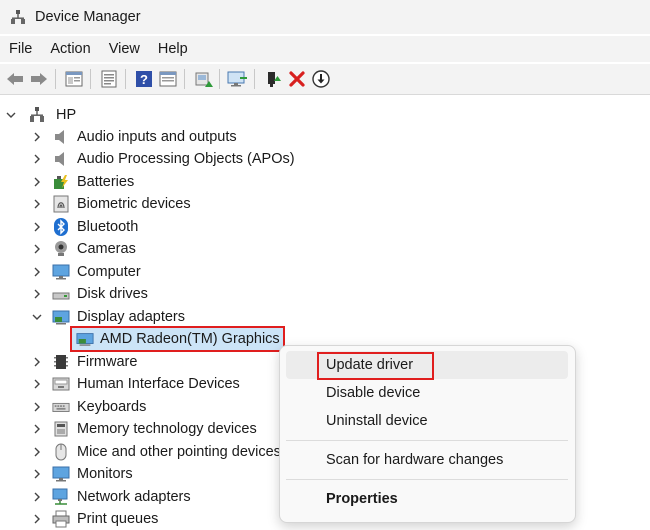 The image size is (650, 530). I want to click on tree-item-label: Network adapters, so click(134, 497).